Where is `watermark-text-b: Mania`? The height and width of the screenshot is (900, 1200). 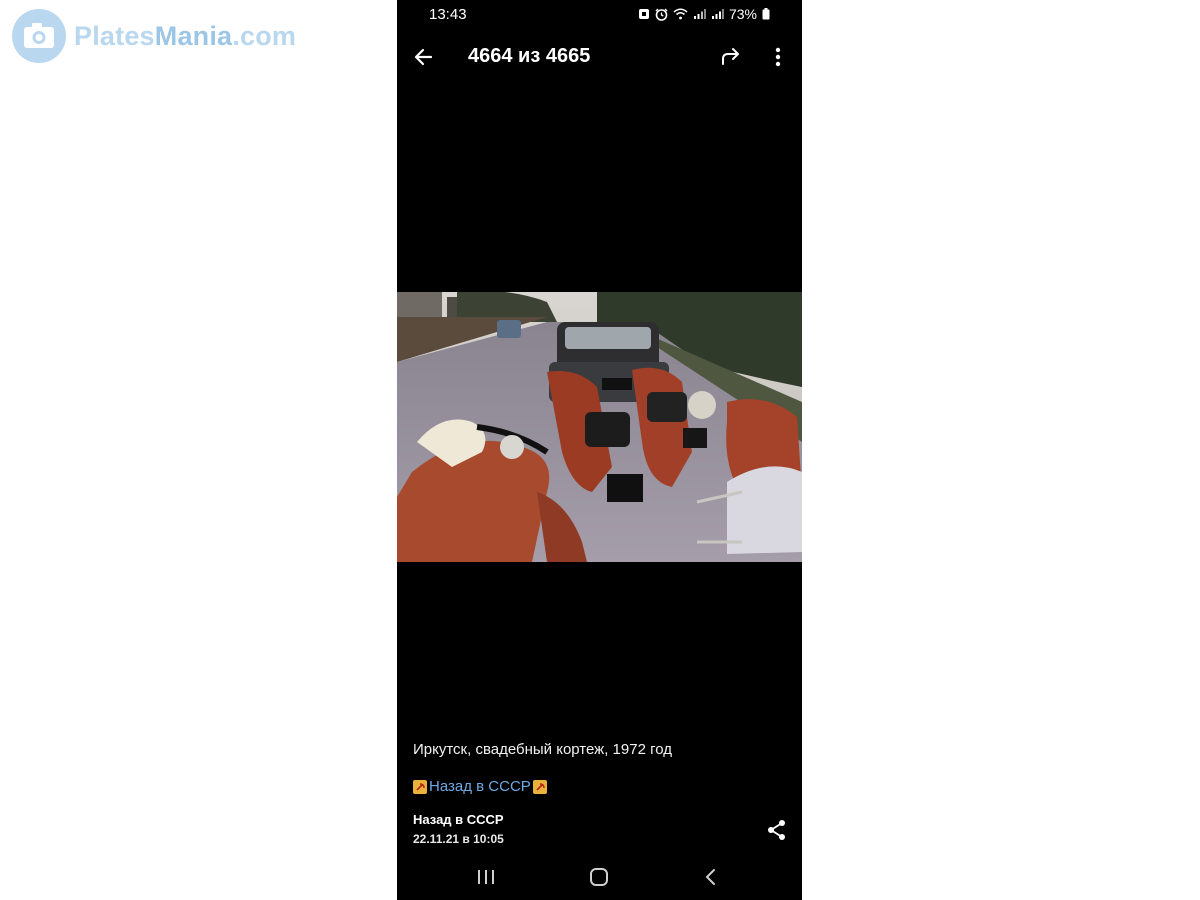
watermark-text-b: Mania is located at coordinates (193, 35).